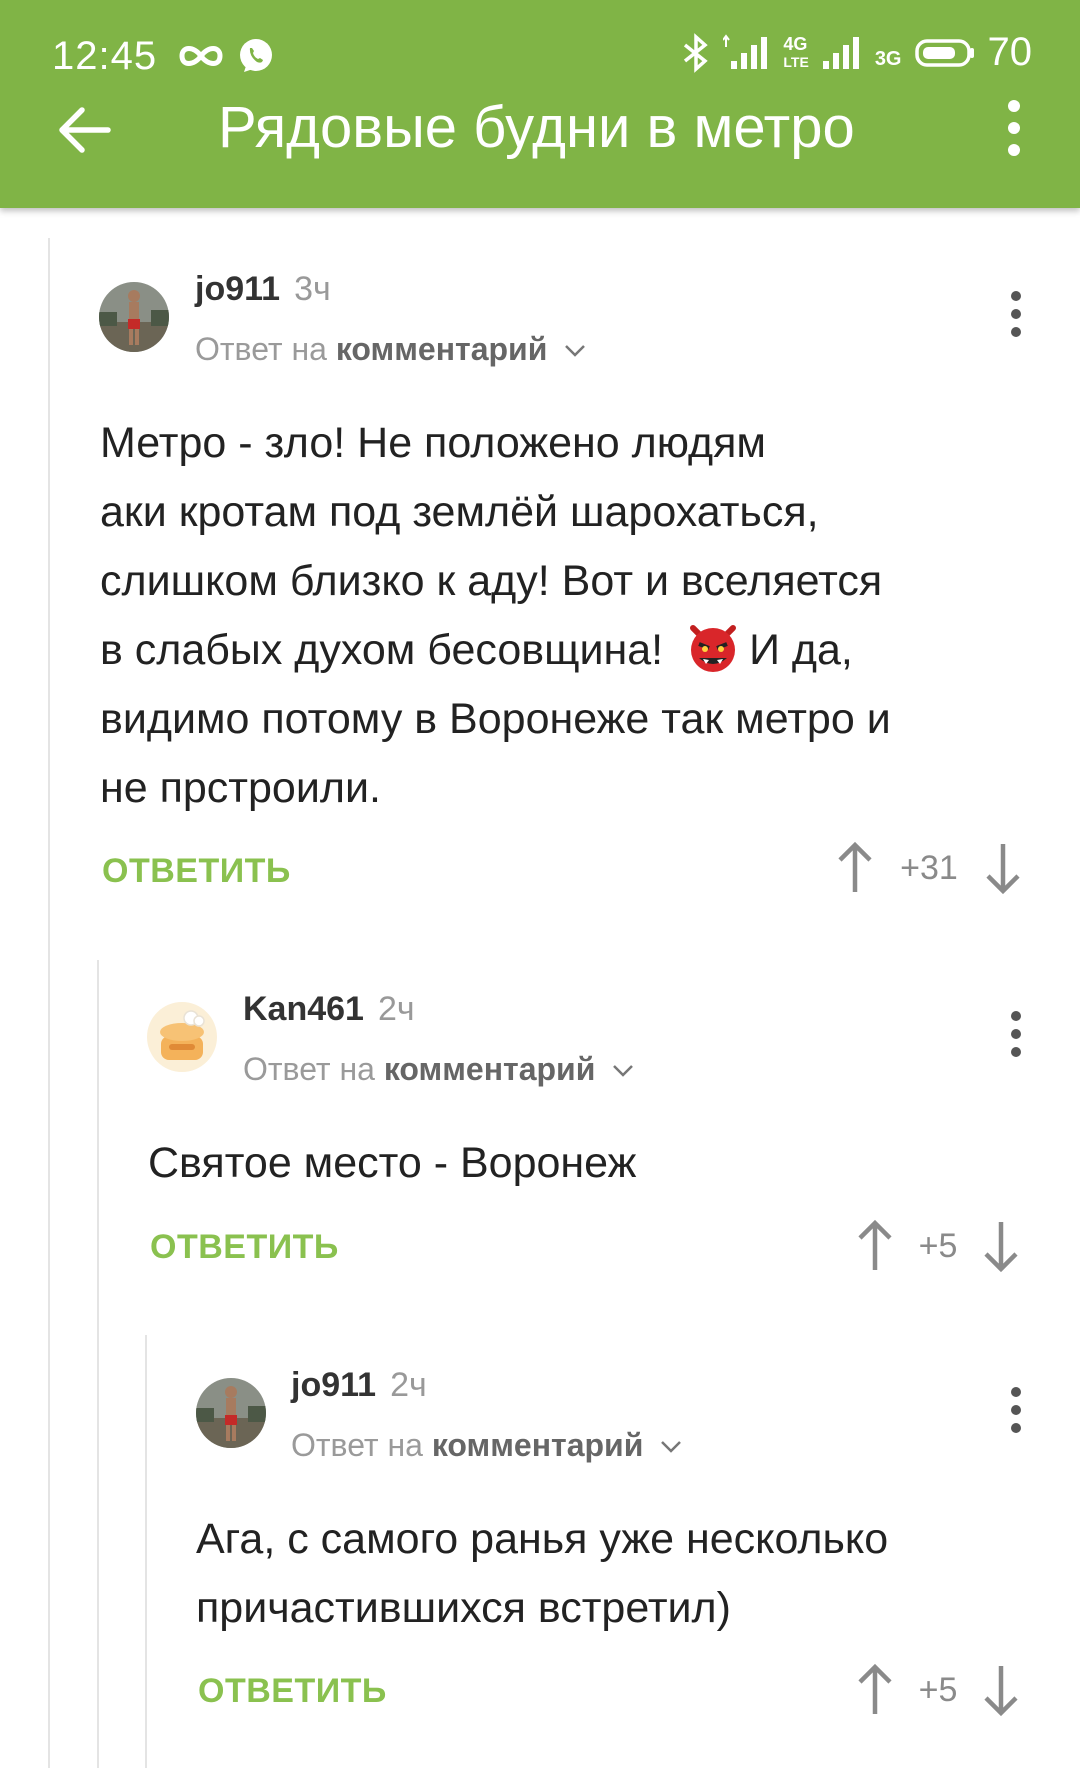 The image size is (1080, 1768). I want to click on comment-author: jo911 3ч, so click(263, 289).